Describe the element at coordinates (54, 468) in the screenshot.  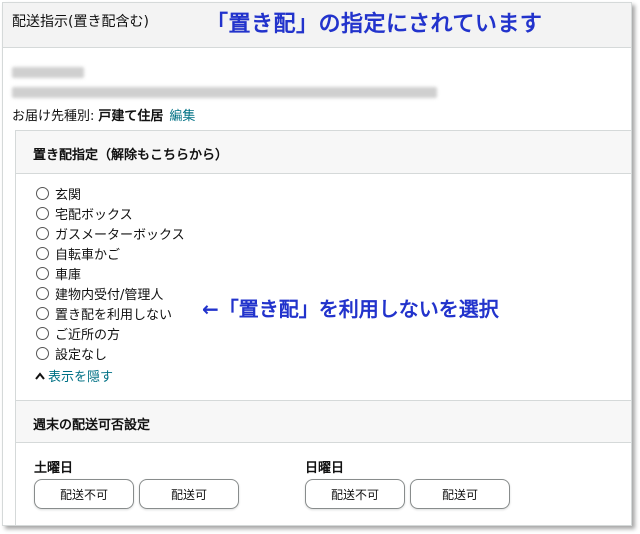
I see `saturday-label: 土曜日` at that location.